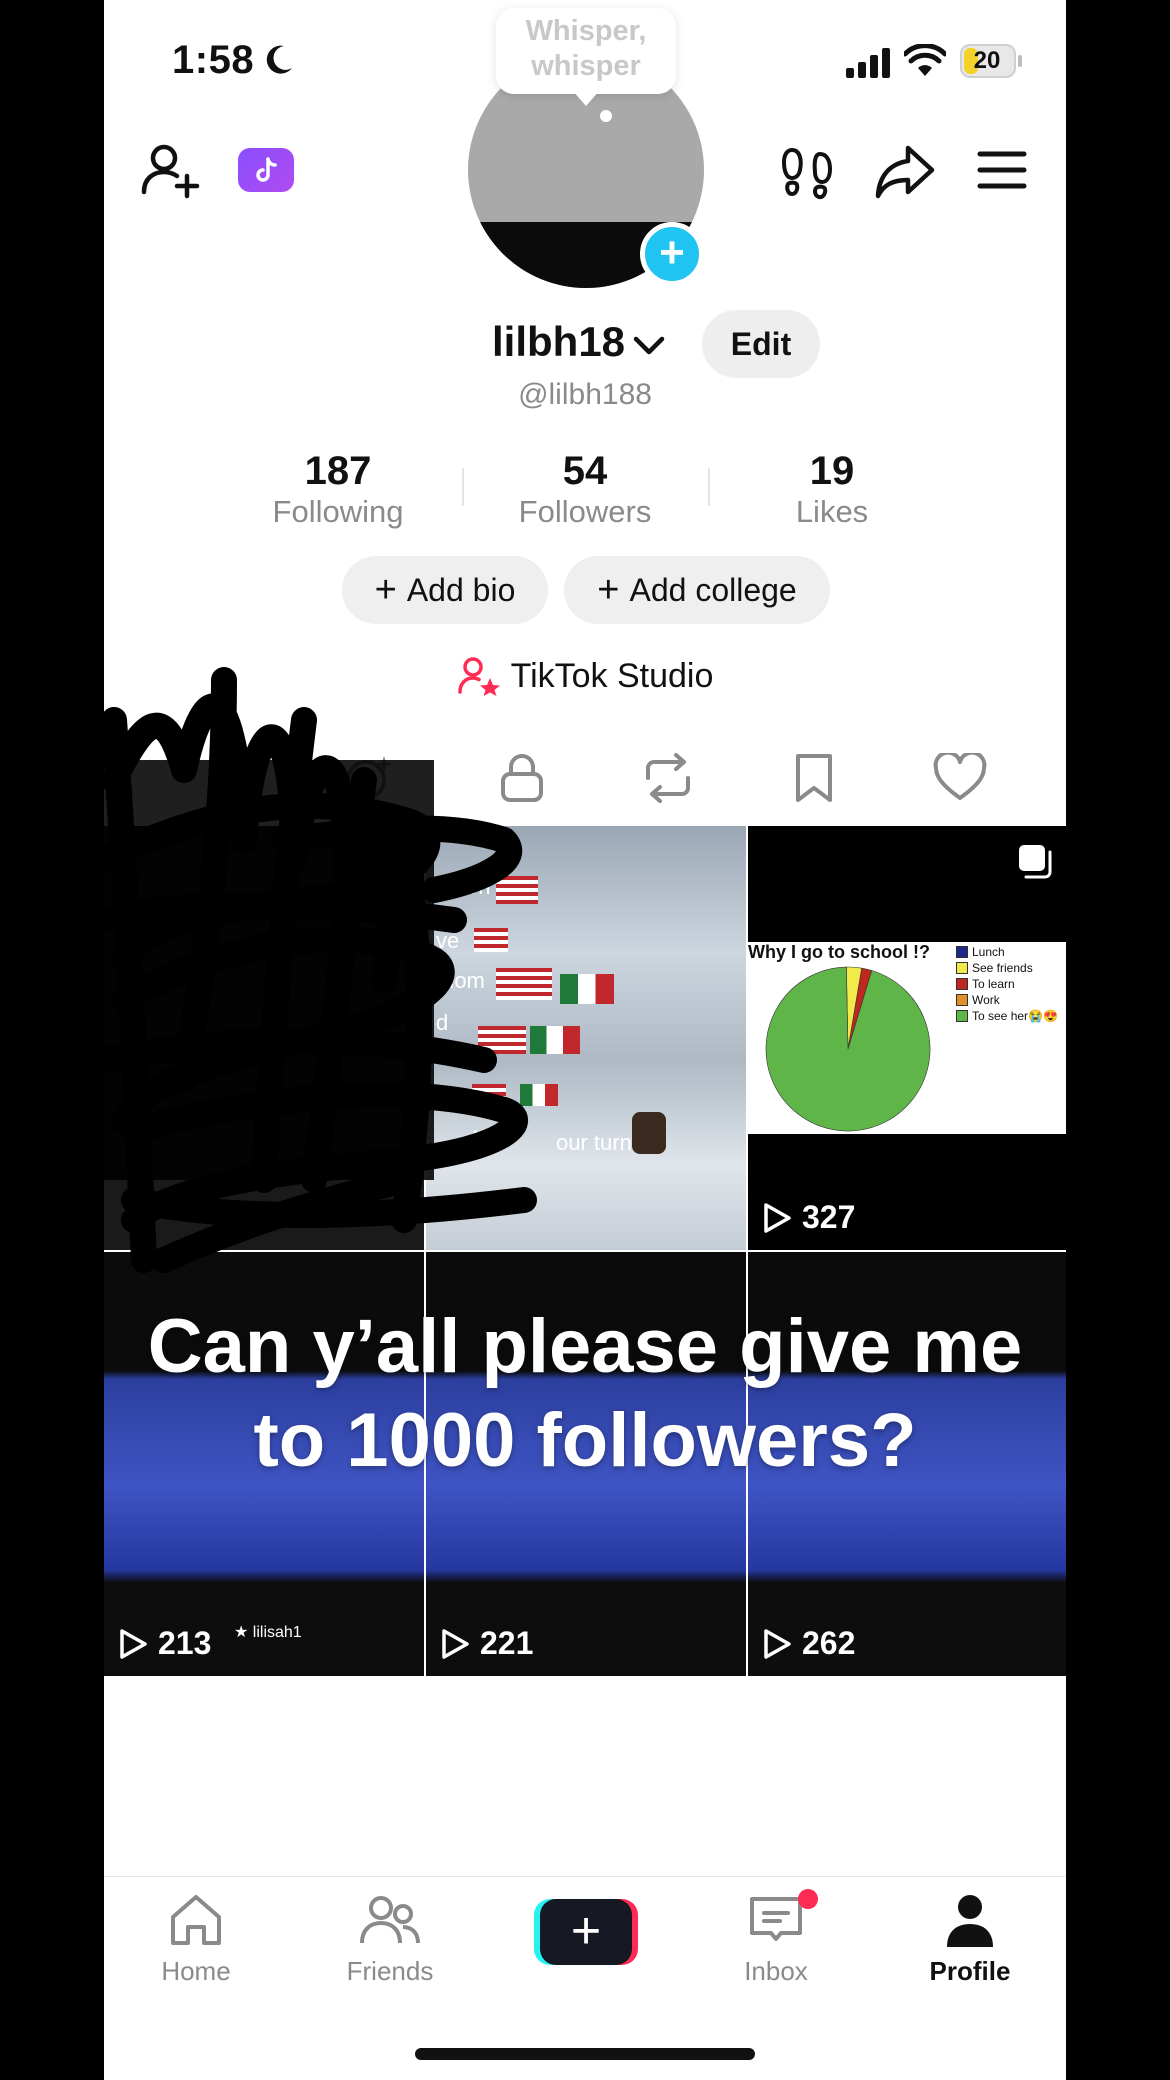 The width and height of the screenshot is (1170, 2080). Describe the element at coordinates (761, 344) in the screenshot. I see `edit-profile-button: Edit` at that location.